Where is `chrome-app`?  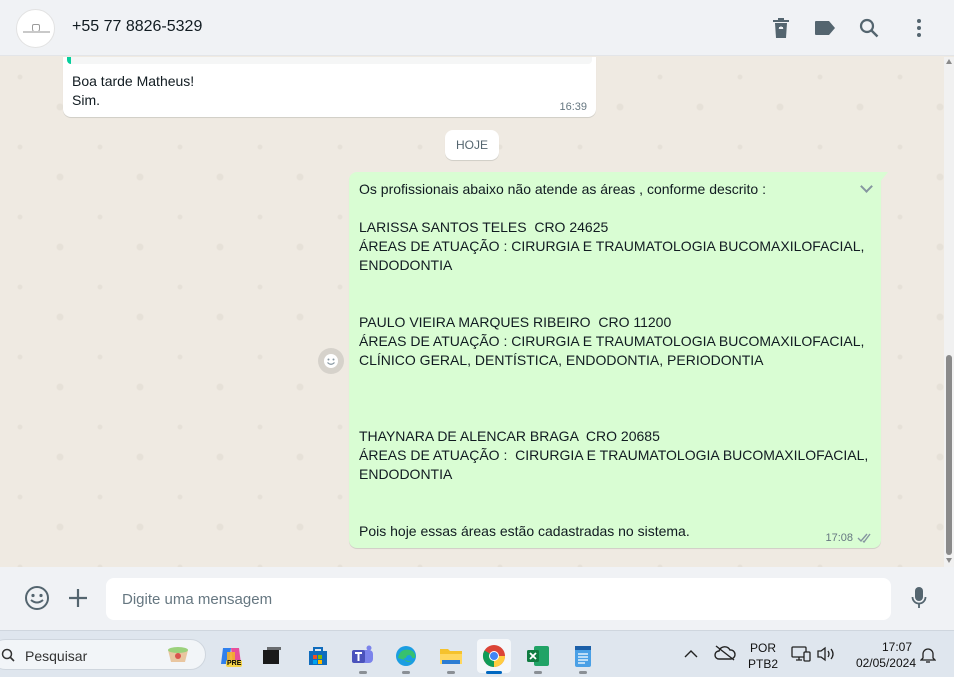 chrome-app is located at coordinates (494, 656).